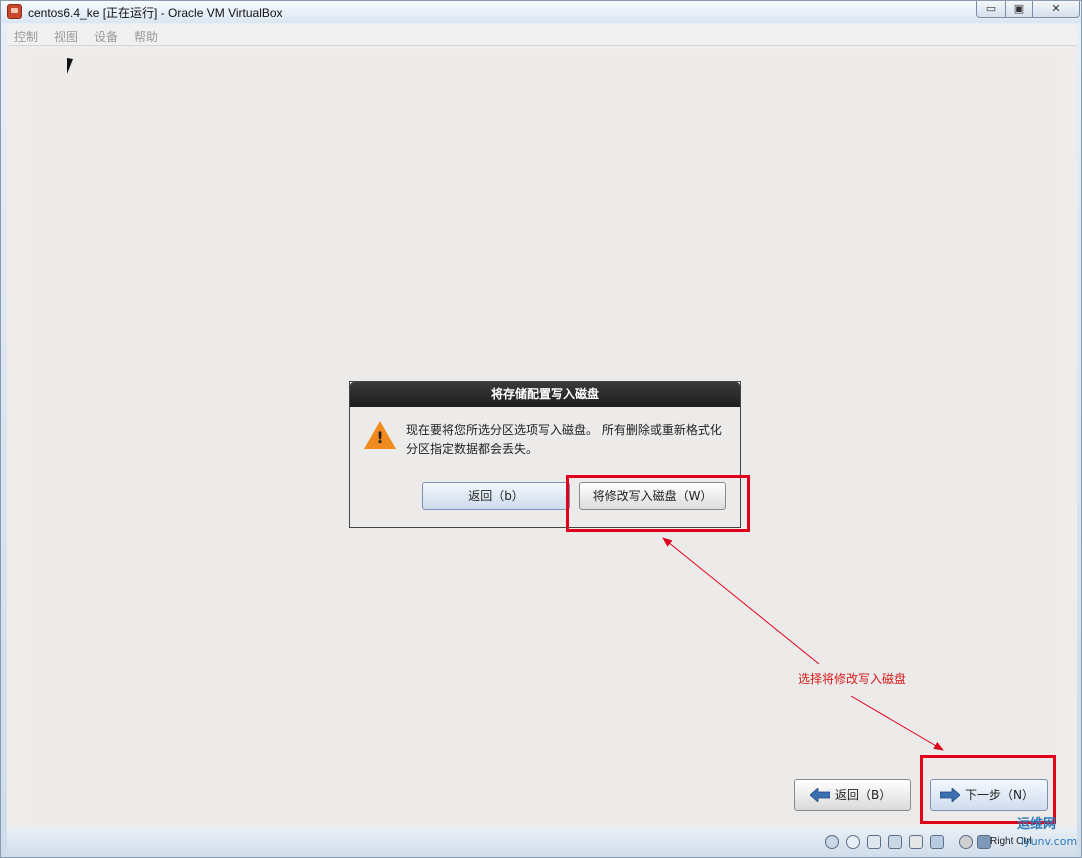  I want to click on mouse-icon, so click(966, 842).